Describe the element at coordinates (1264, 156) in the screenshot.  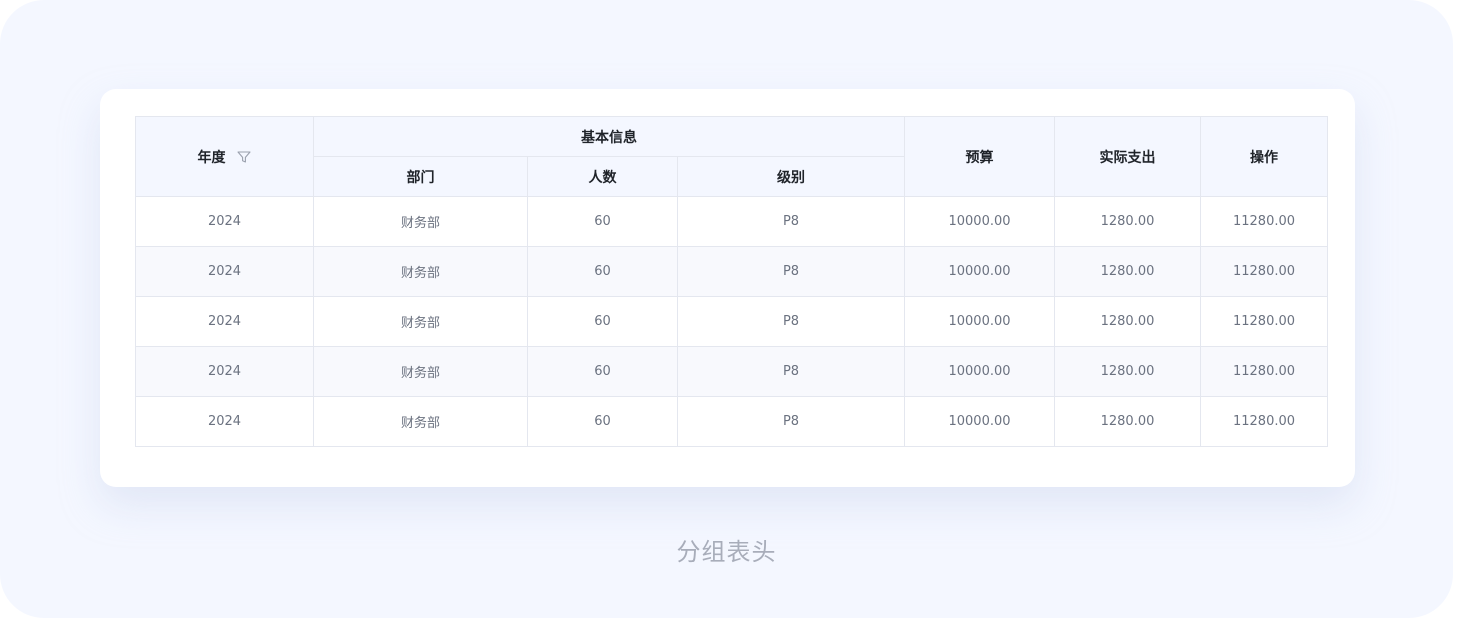
I see `column-header-action: 操作` at that location.